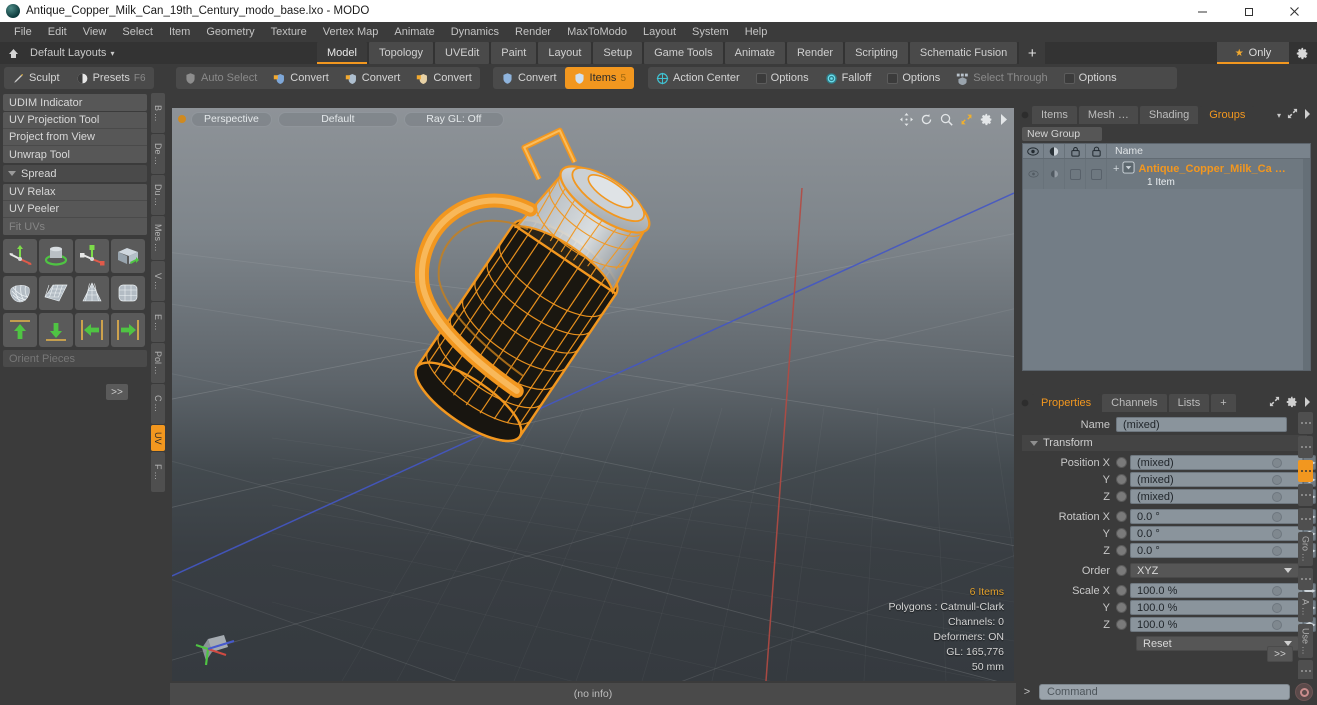  I want to click on menu-help: Help, so click(756, 32).